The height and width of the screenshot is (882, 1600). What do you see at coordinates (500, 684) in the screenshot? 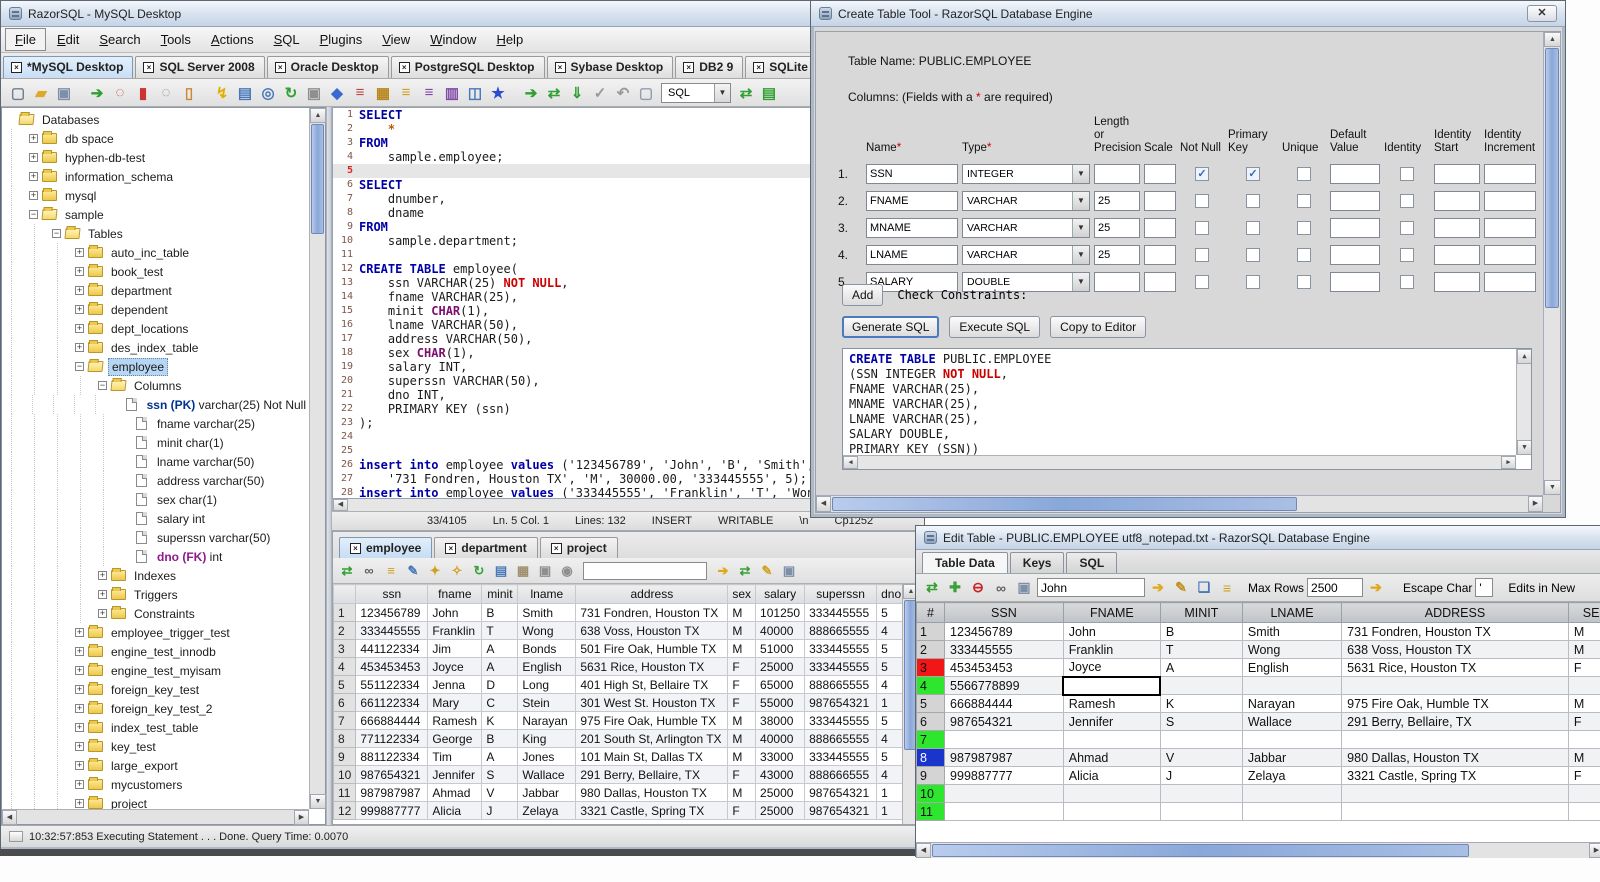
I see `cell: D` at bounding box center [500, 684].